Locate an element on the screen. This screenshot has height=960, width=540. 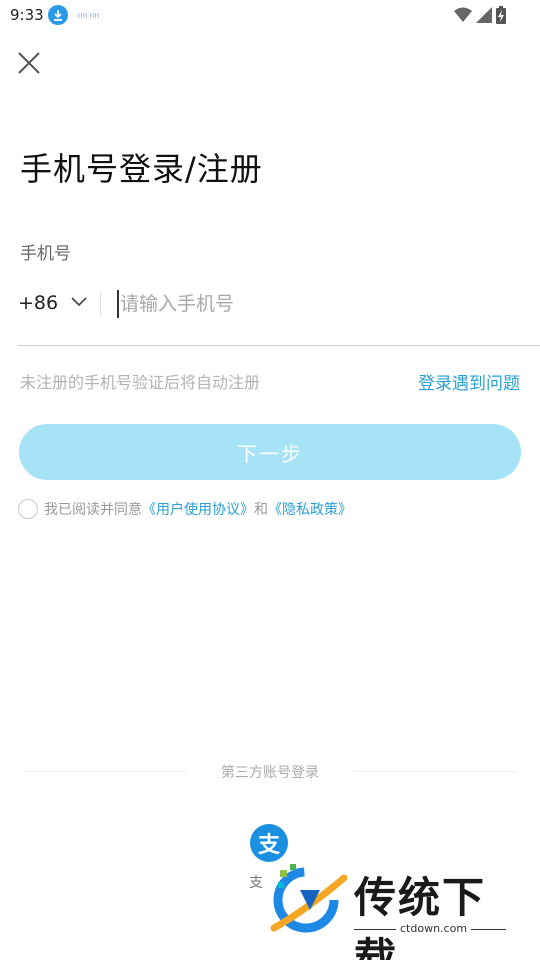
phone-input-row: +86 is located at coordinates (279, 314).